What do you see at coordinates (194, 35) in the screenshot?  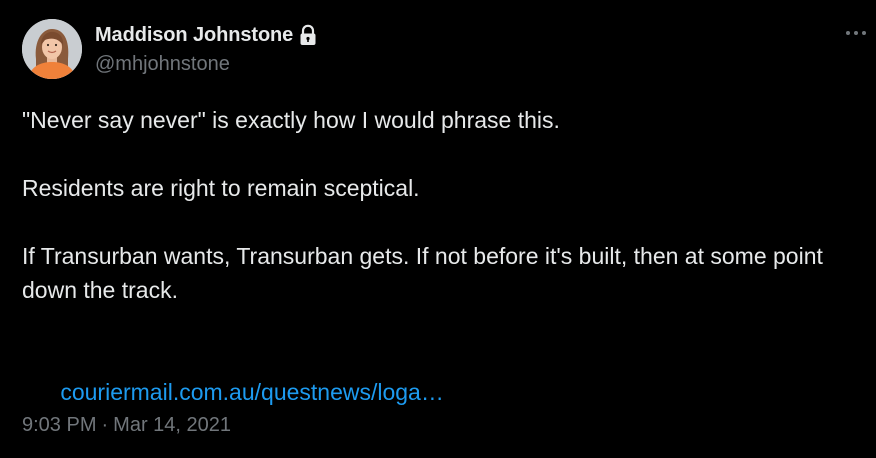 I see `author-display-name: Maddison Johnstone` at bounding box center [194, 35].